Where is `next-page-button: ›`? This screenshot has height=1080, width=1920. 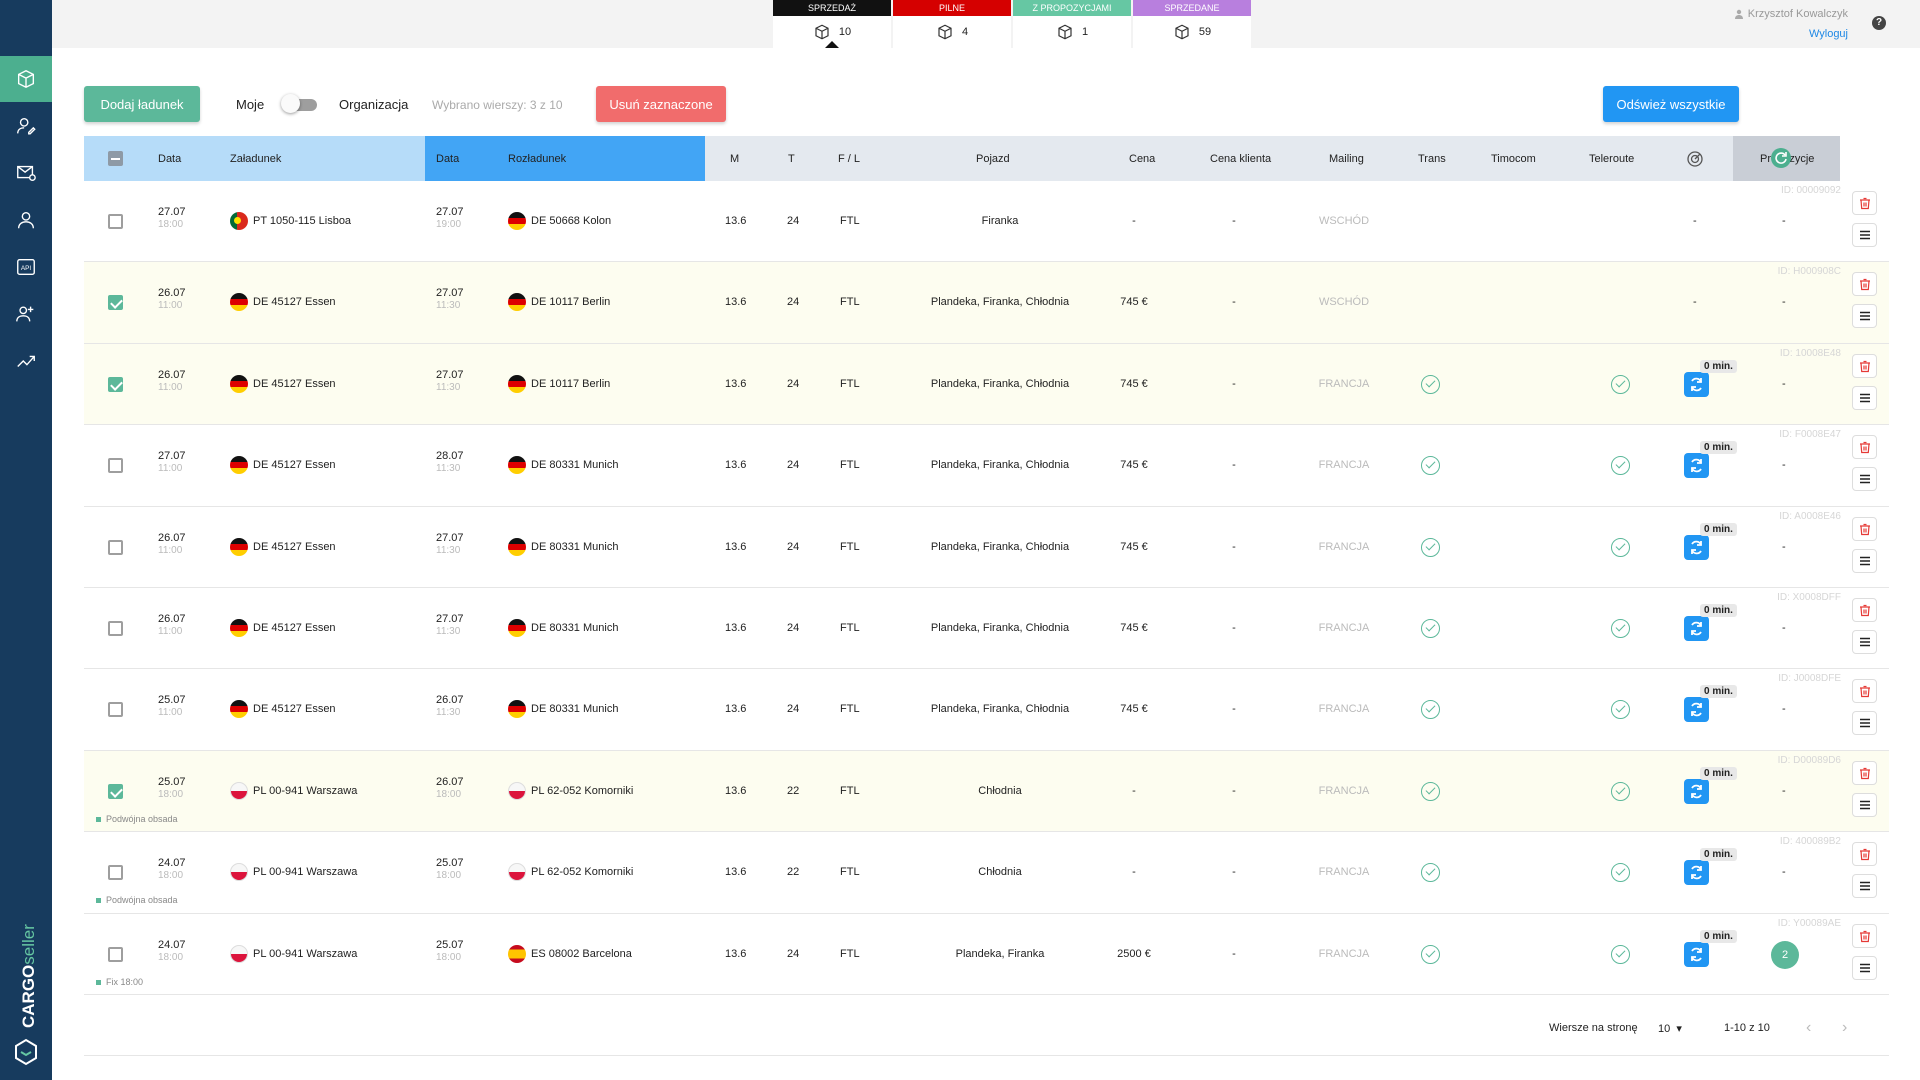 next-page-button: › is located at coordinates (1844, 1028).